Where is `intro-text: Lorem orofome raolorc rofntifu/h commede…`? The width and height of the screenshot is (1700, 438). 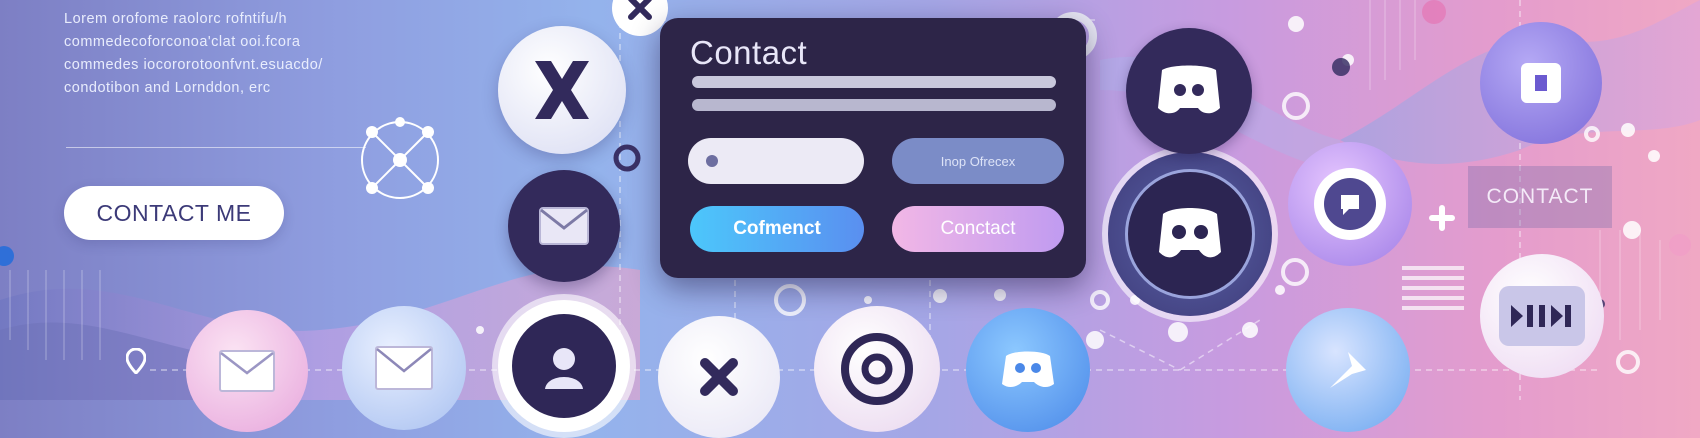
intro-text: Lorem orofome raolorc rofntifu/h commede… is located at coordinates (234, 54).